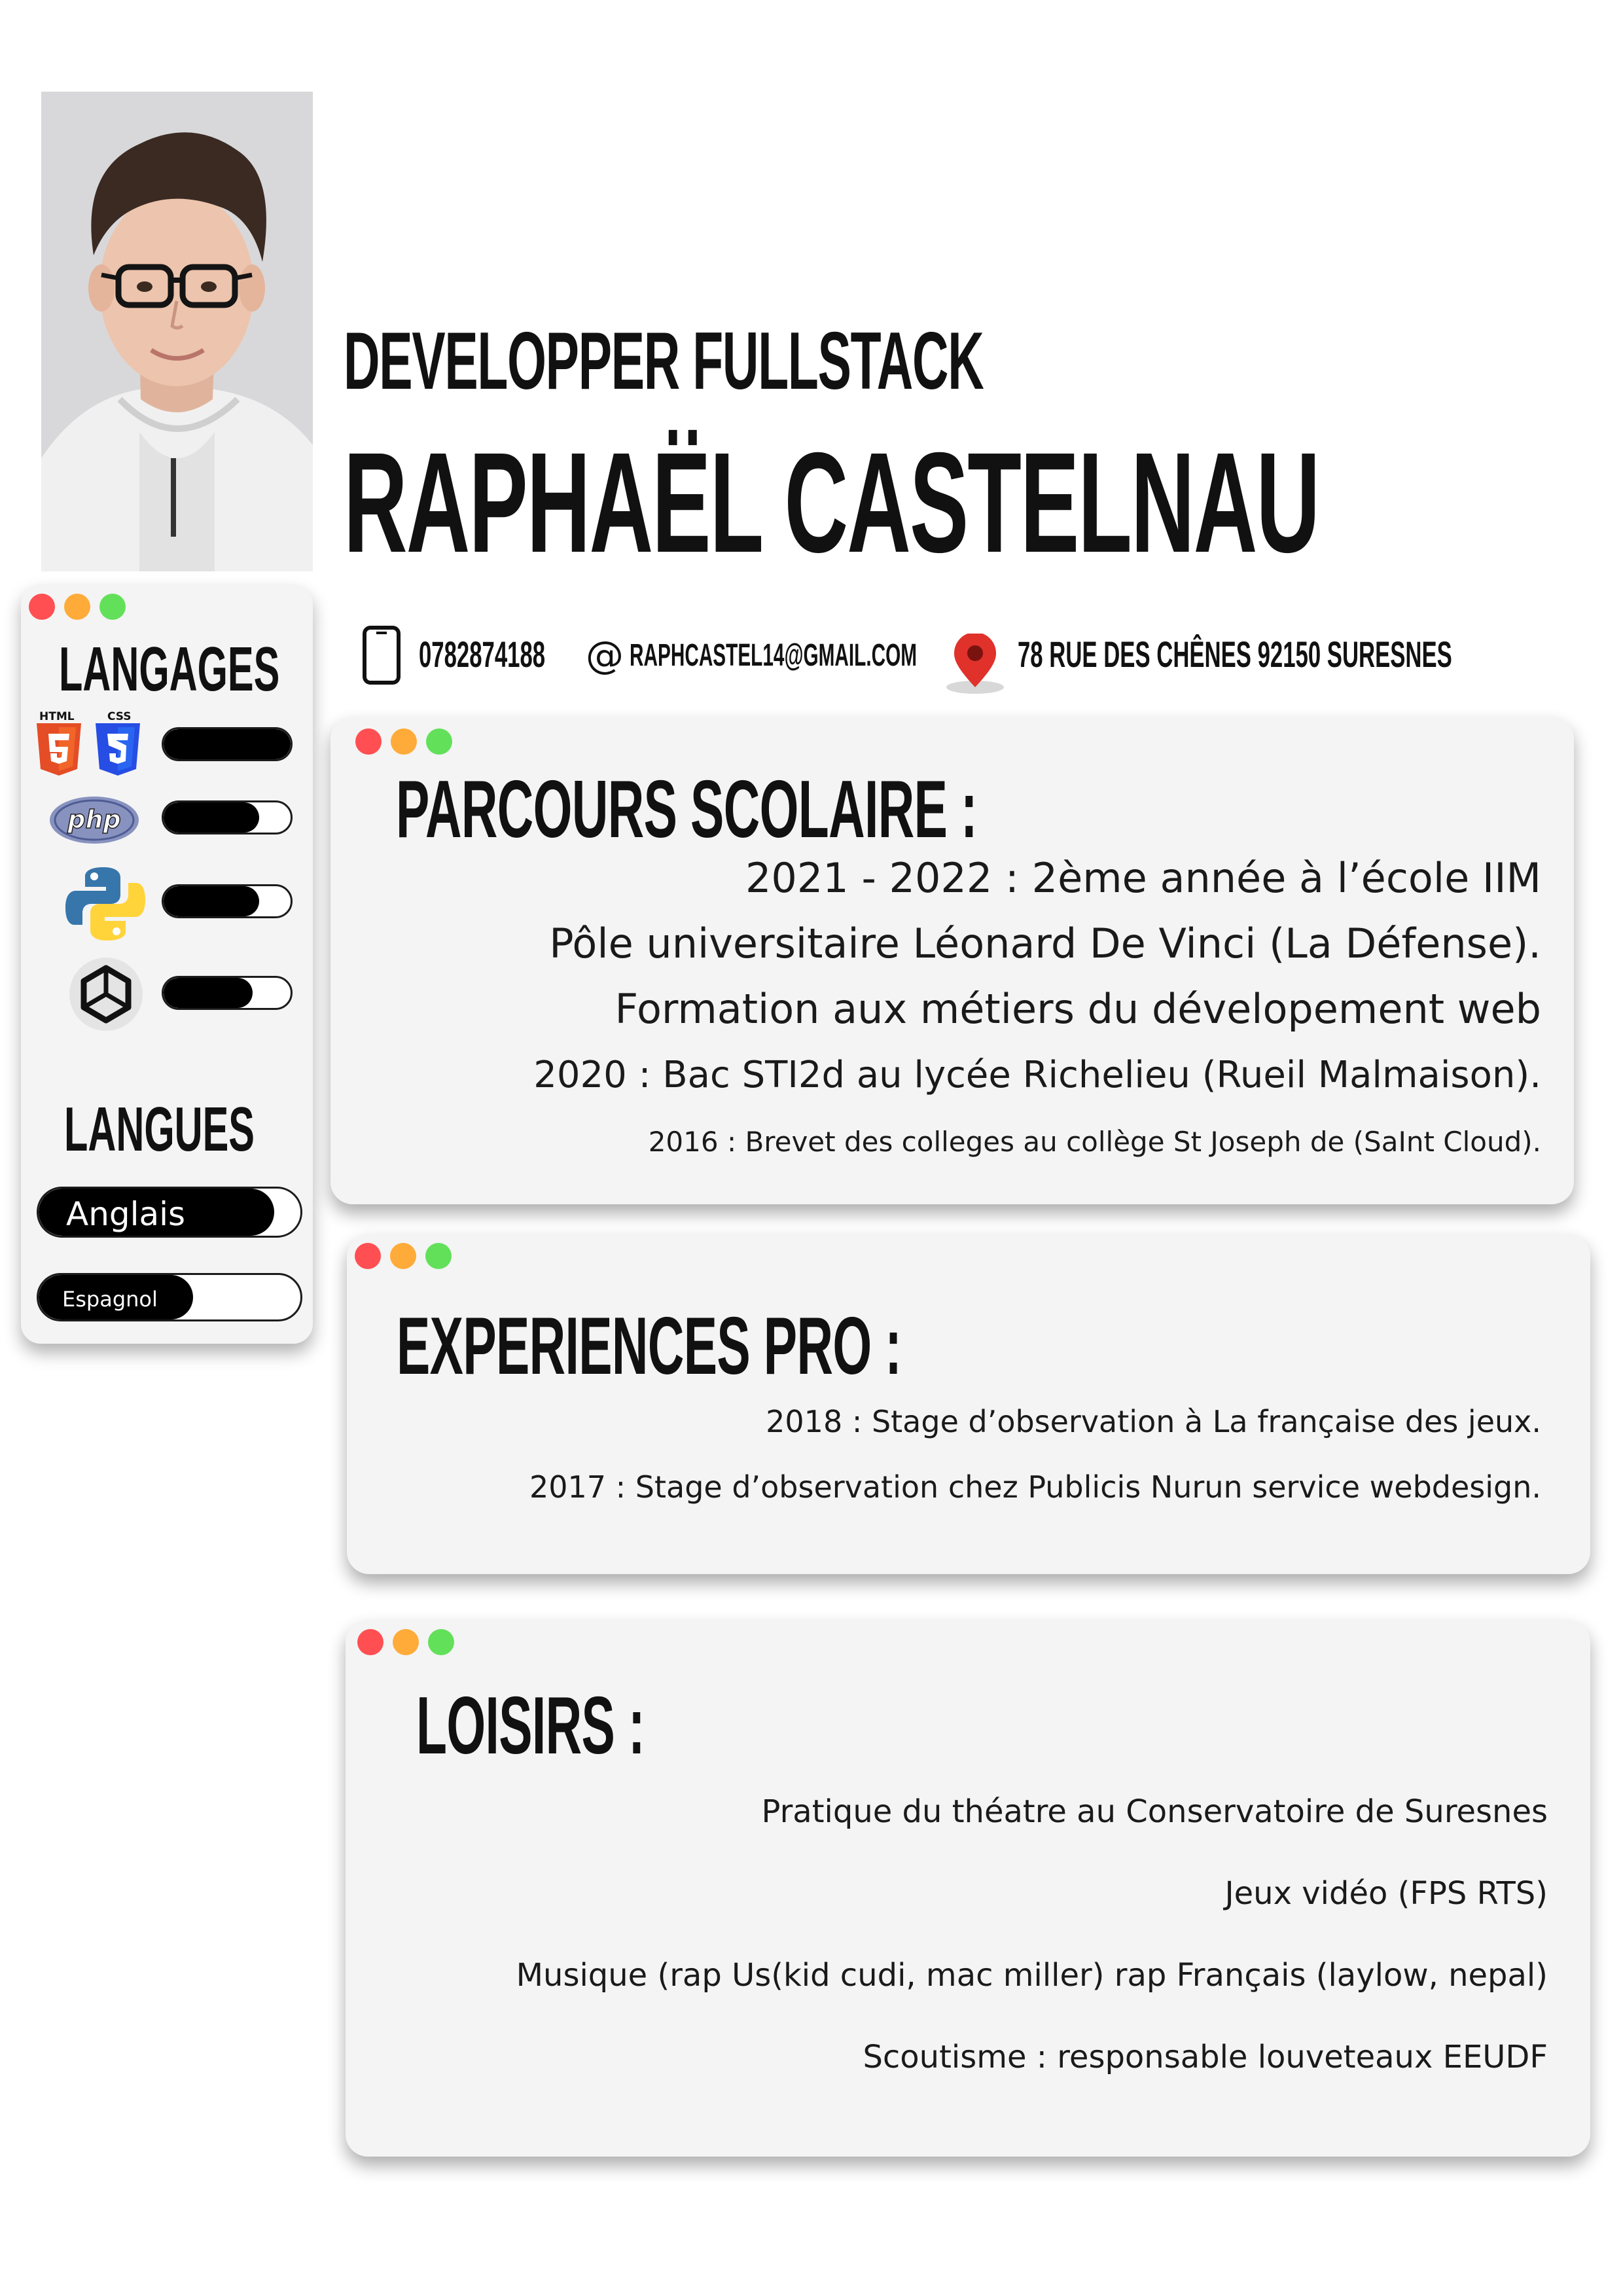 The width and height of the screenshot is (1623, 2296). What do you see at coordinates (664, 361) in the screenshot?
I see `job-title: DEVELOPPER FULLSTACK` at bounding box center [664, 361].